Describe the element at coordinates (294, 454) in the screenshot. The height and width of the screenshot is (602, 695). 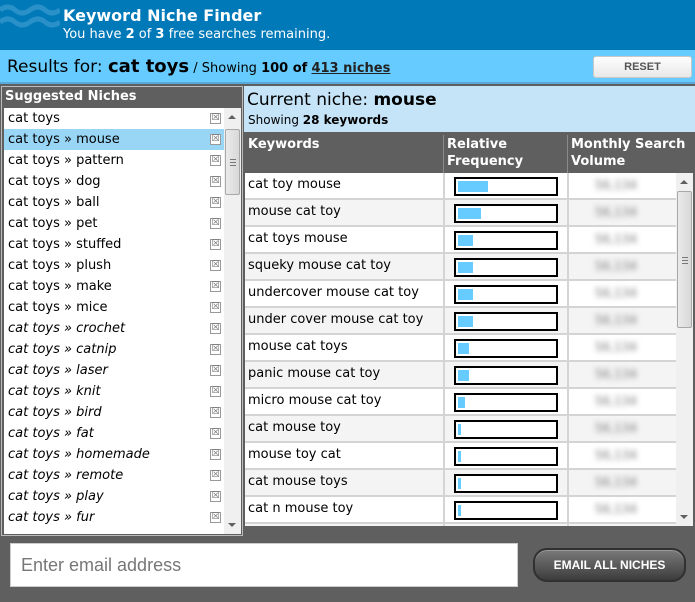
I see `keyword-cell: mouse toy cat` at that location.